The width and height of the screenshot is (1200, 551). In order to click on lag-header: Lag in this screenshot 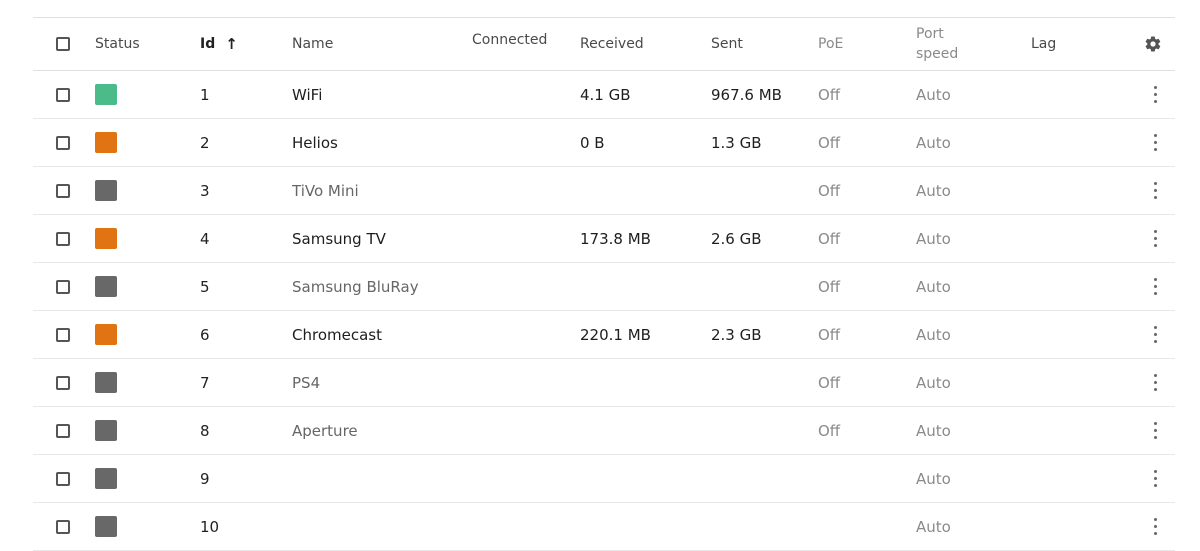, I will do `click(1061, 44)`.